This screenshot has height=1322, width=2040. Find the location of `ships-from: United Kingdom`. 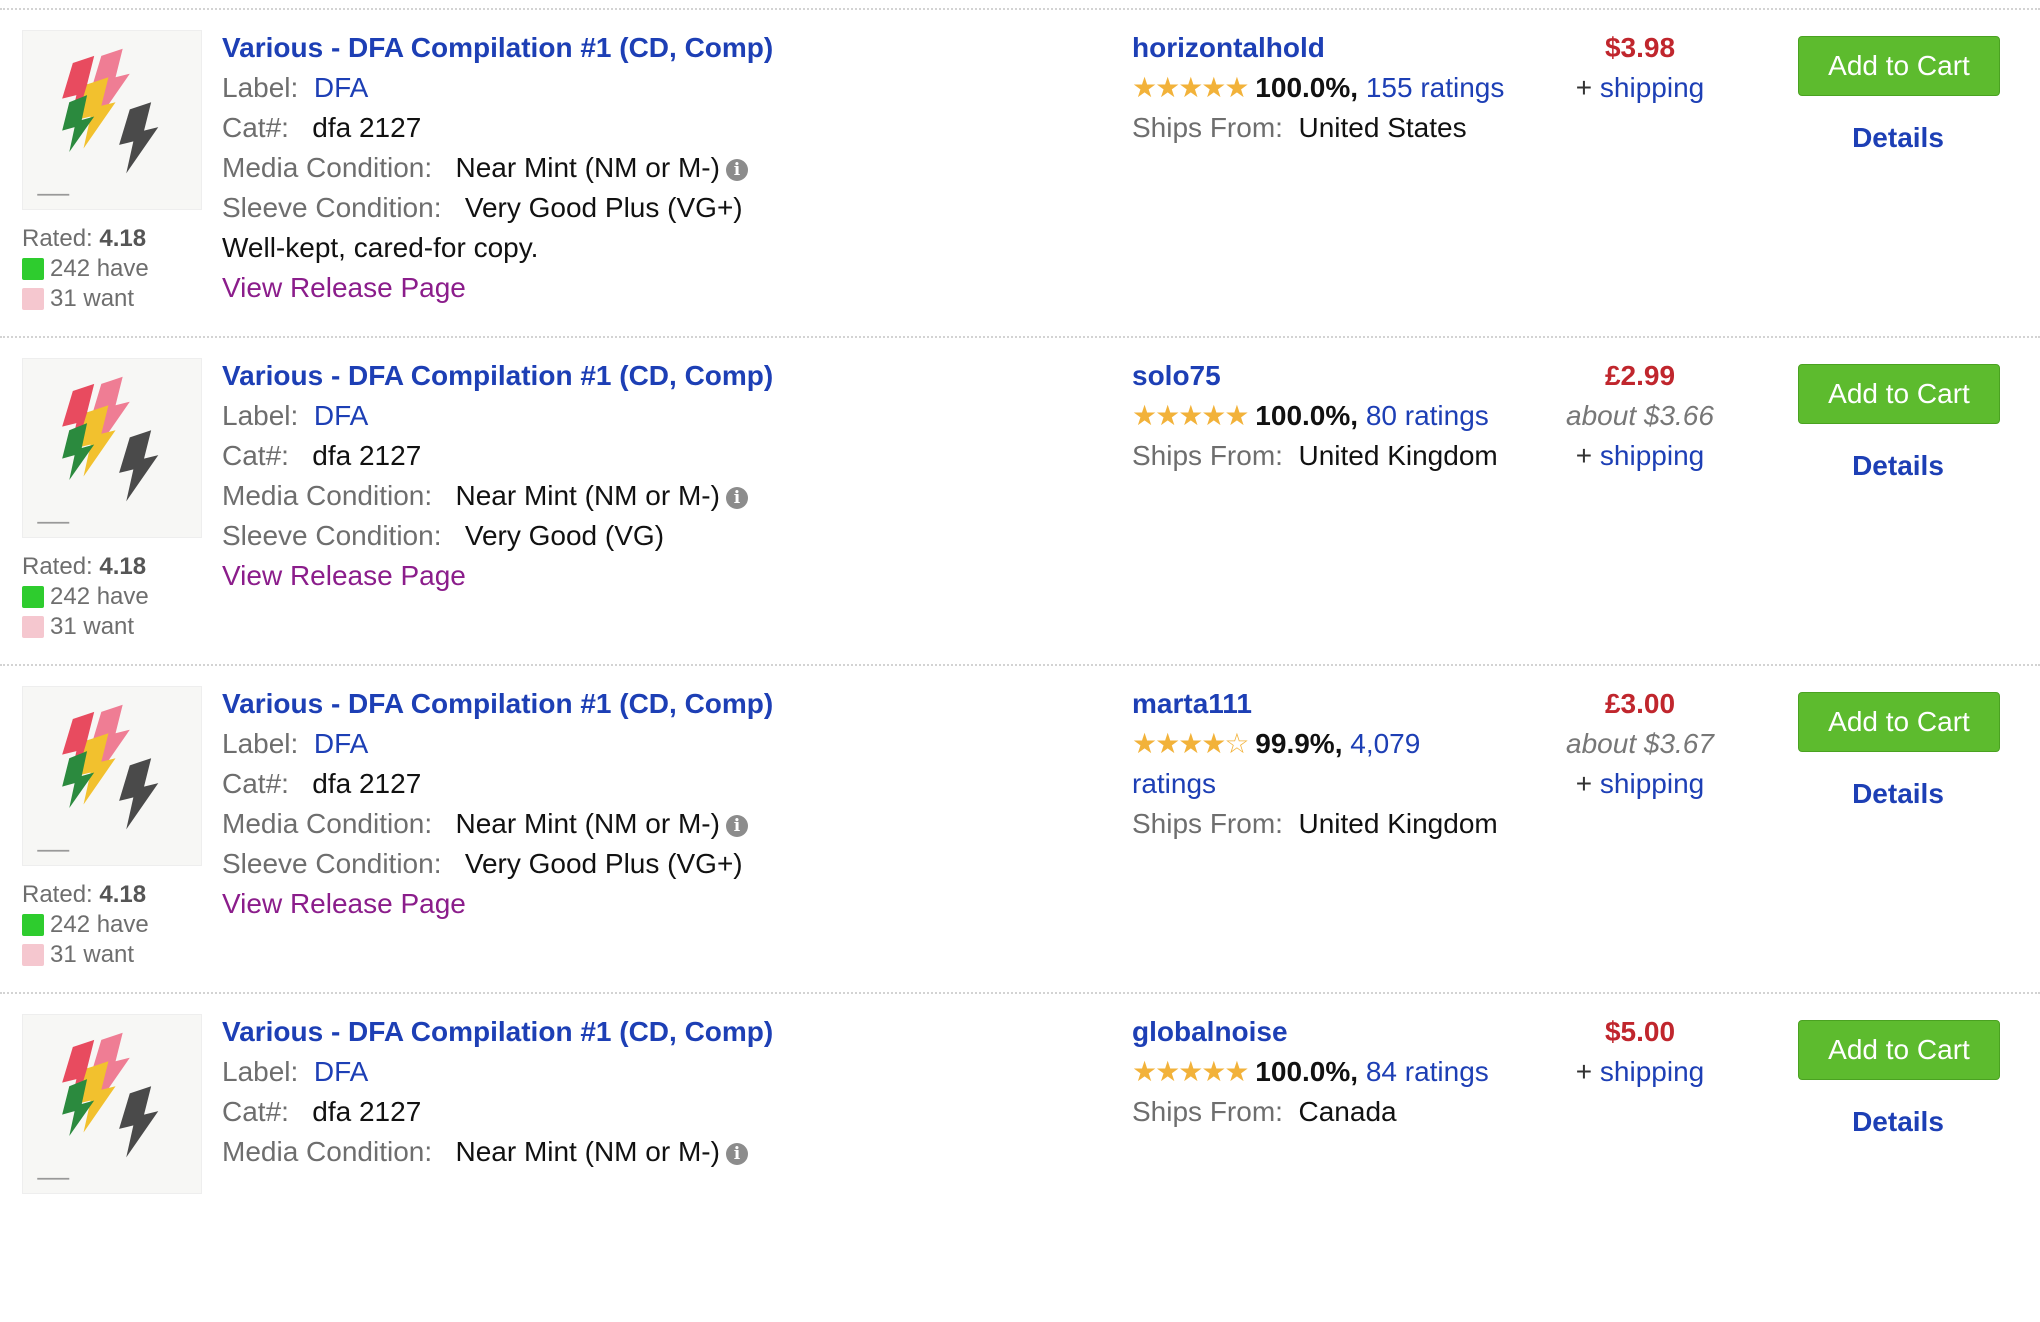

ships-from: United Kingdom is located at coordinates (1398, 455).